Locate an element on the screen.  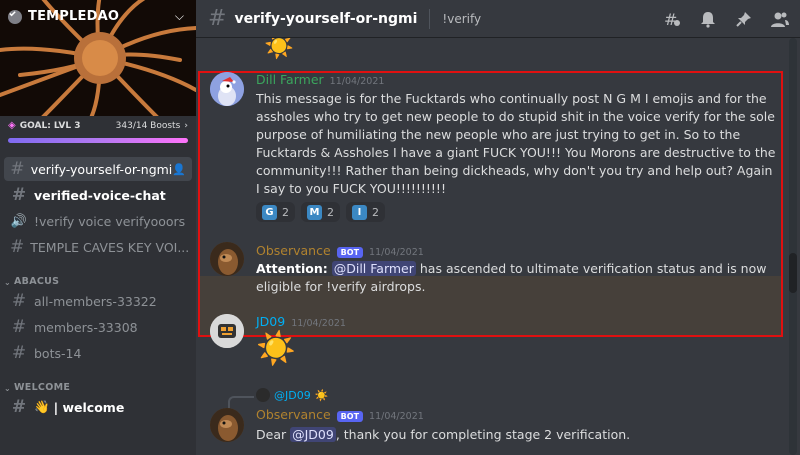
invite-user-icon: 👤 is located at coordinates (179, 169).